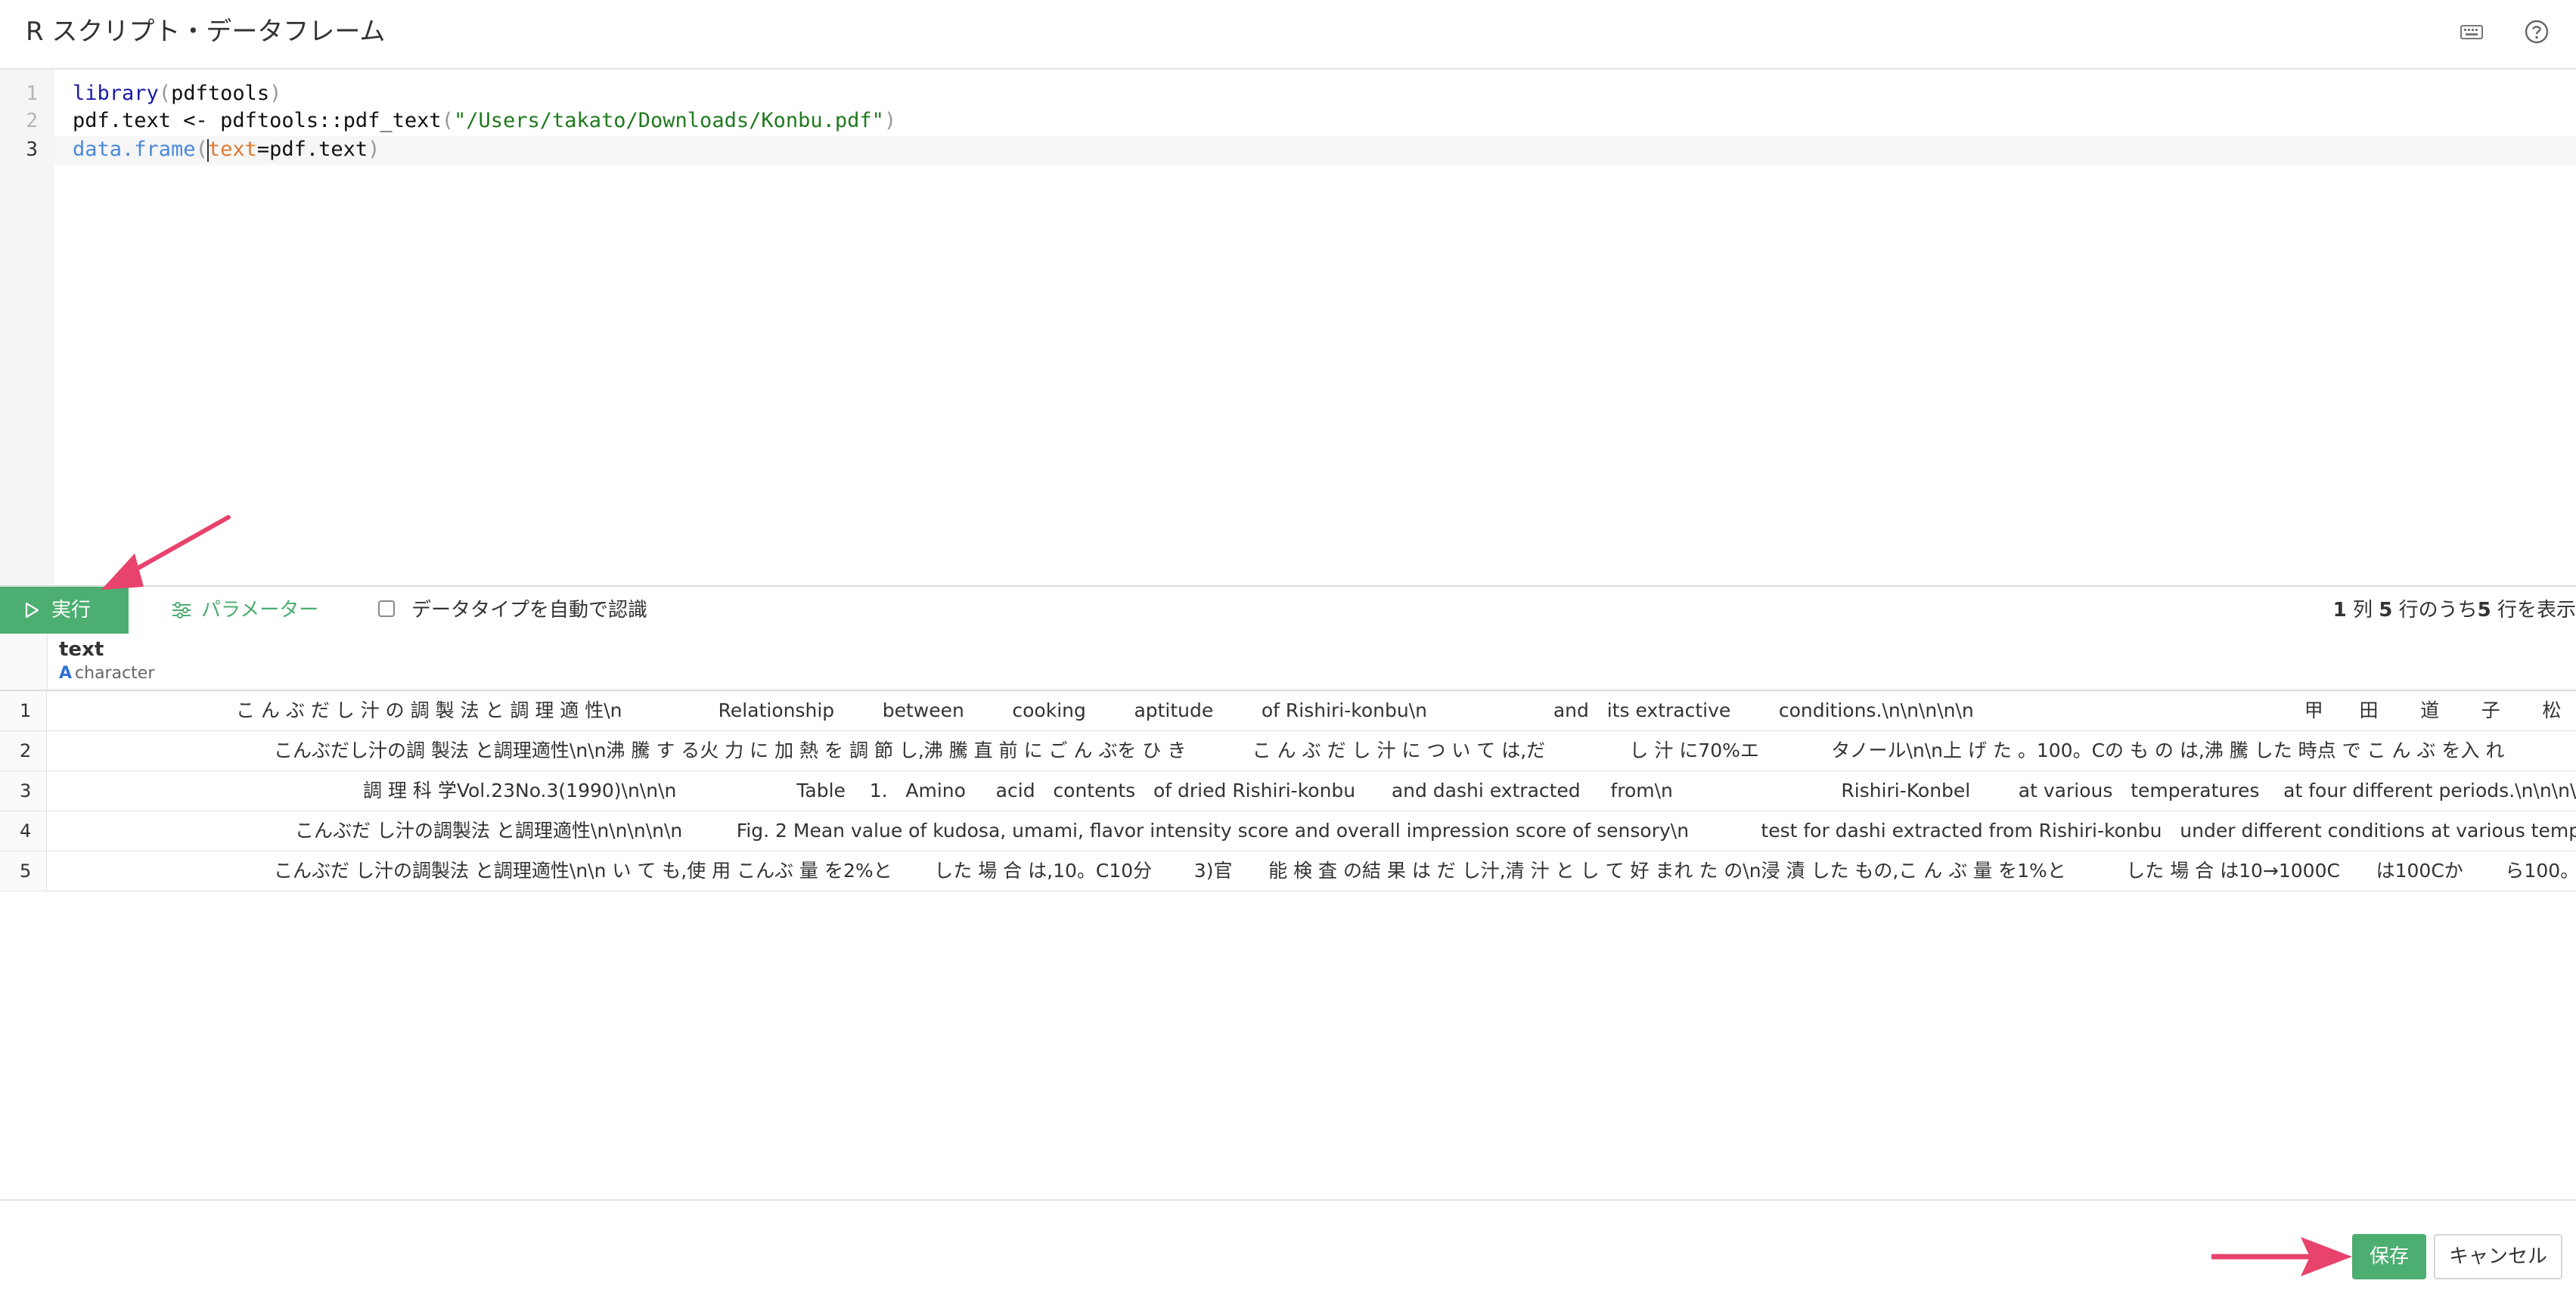 The width and height of the screenshot is (2576, 1296). I want to click on code-line-3: data.frame(text=pdf.text), so click(226, 149).